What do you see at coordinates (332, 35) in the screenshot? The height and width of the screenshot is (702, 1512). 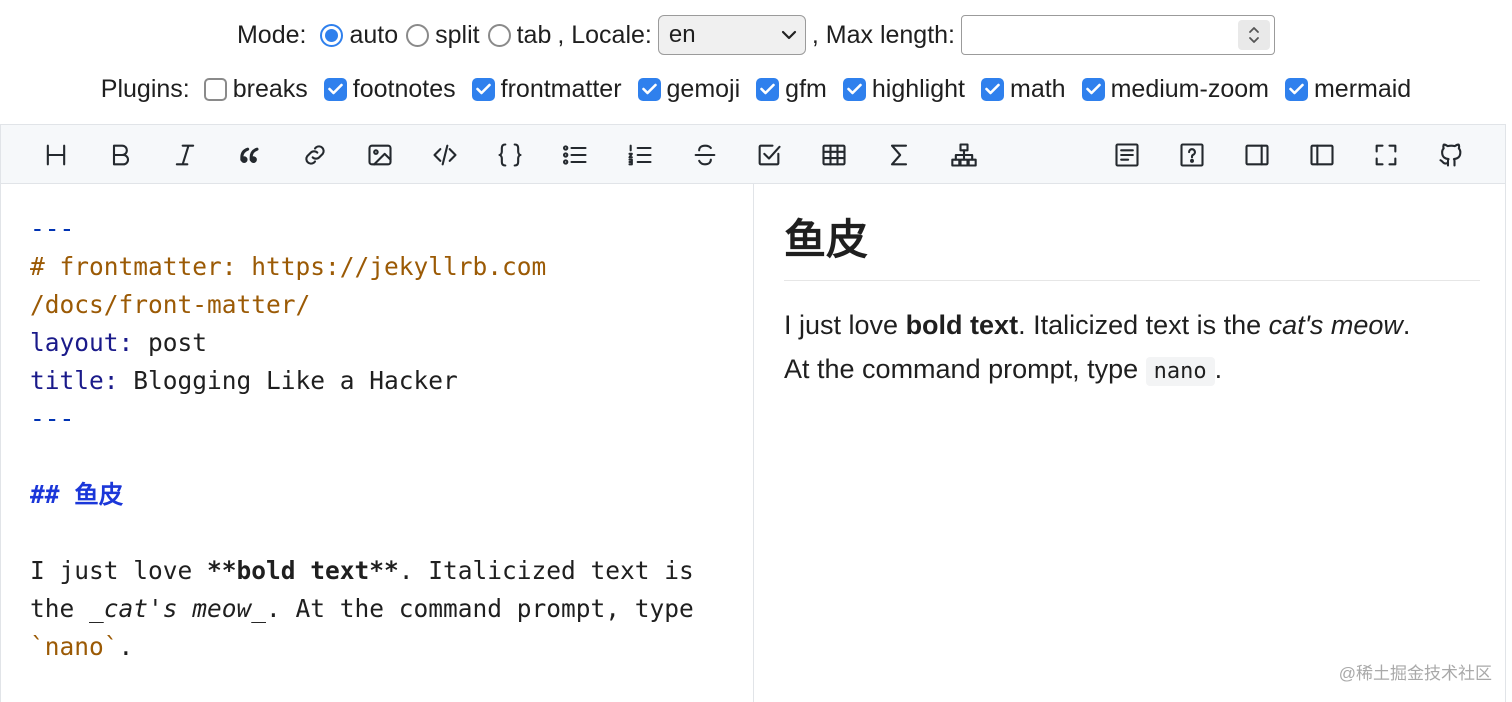 I see `radio-auto` at bounding box center [332, 35].